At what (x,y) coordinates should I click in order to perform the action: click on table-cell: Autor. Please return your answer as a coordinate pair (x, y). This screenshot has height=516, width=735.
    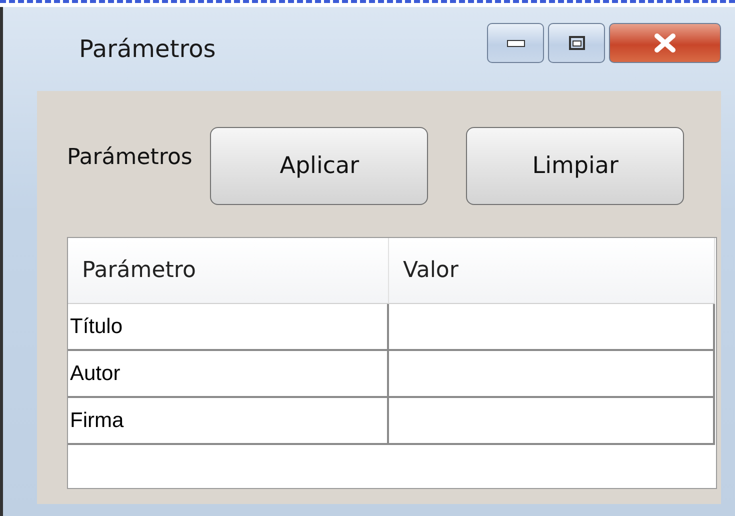
    Looking at the image, I should click on (228, 374).